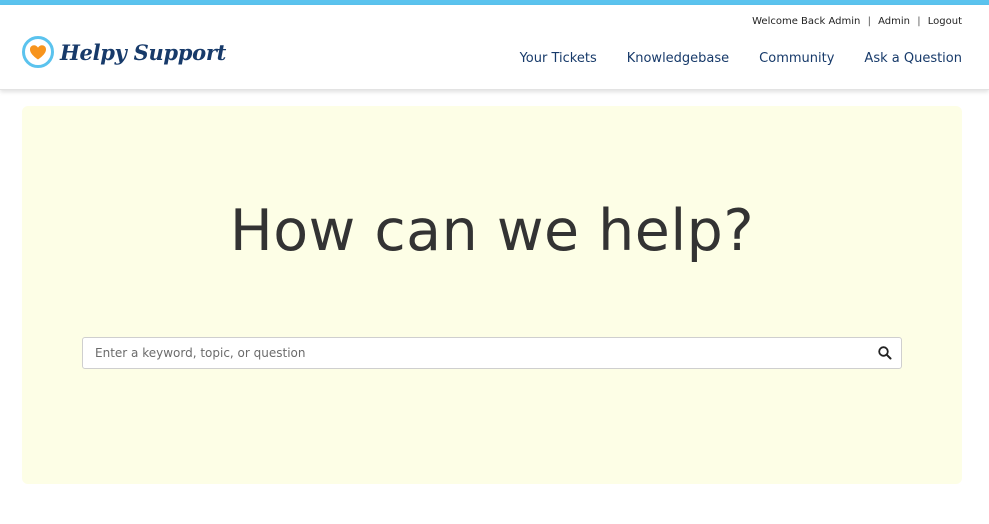 The height and width of the screenshot is (524, 989). Describe the element at coordinates (492, 231) in the screenshot. I see `hero-title: How can we help?` at that location.